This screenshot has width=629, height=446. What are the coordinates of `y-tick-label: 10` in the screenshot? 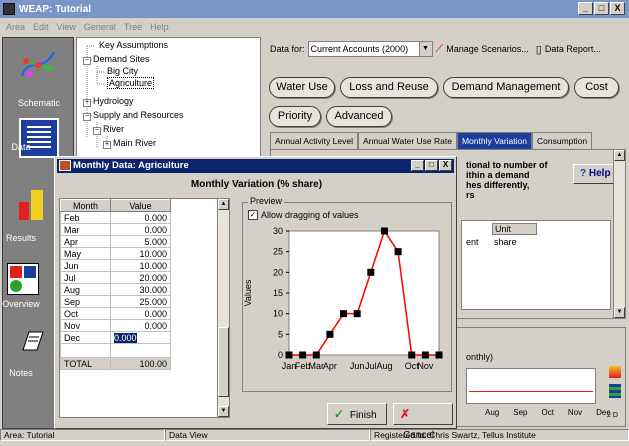 It's located at (278, 314).